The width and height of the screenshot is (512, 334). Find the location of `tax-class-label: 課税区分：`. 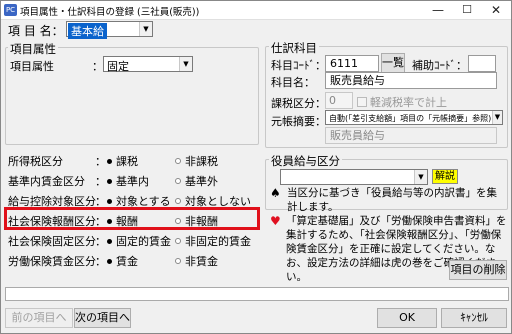

tax-class-label: 課税区分： is located at coordinates (298, 103).